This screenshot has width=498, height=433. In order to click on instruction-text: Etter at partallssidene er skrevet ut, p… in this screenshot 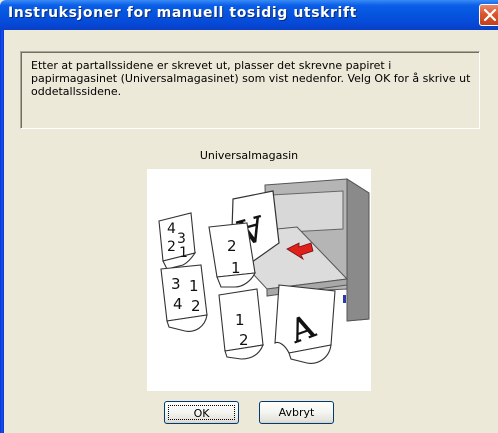, I will do `click(251, 78)`.